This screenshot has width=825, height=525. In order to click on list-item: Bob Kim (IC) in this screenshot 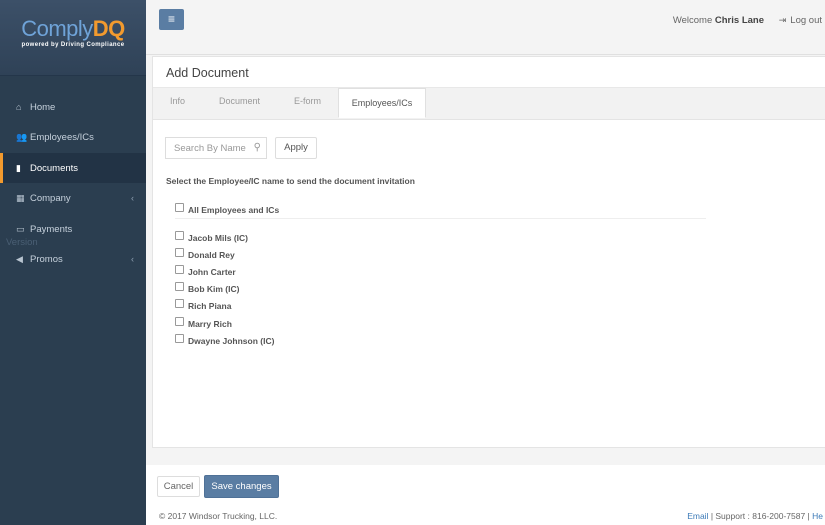, I will do `click(207, 288)`.